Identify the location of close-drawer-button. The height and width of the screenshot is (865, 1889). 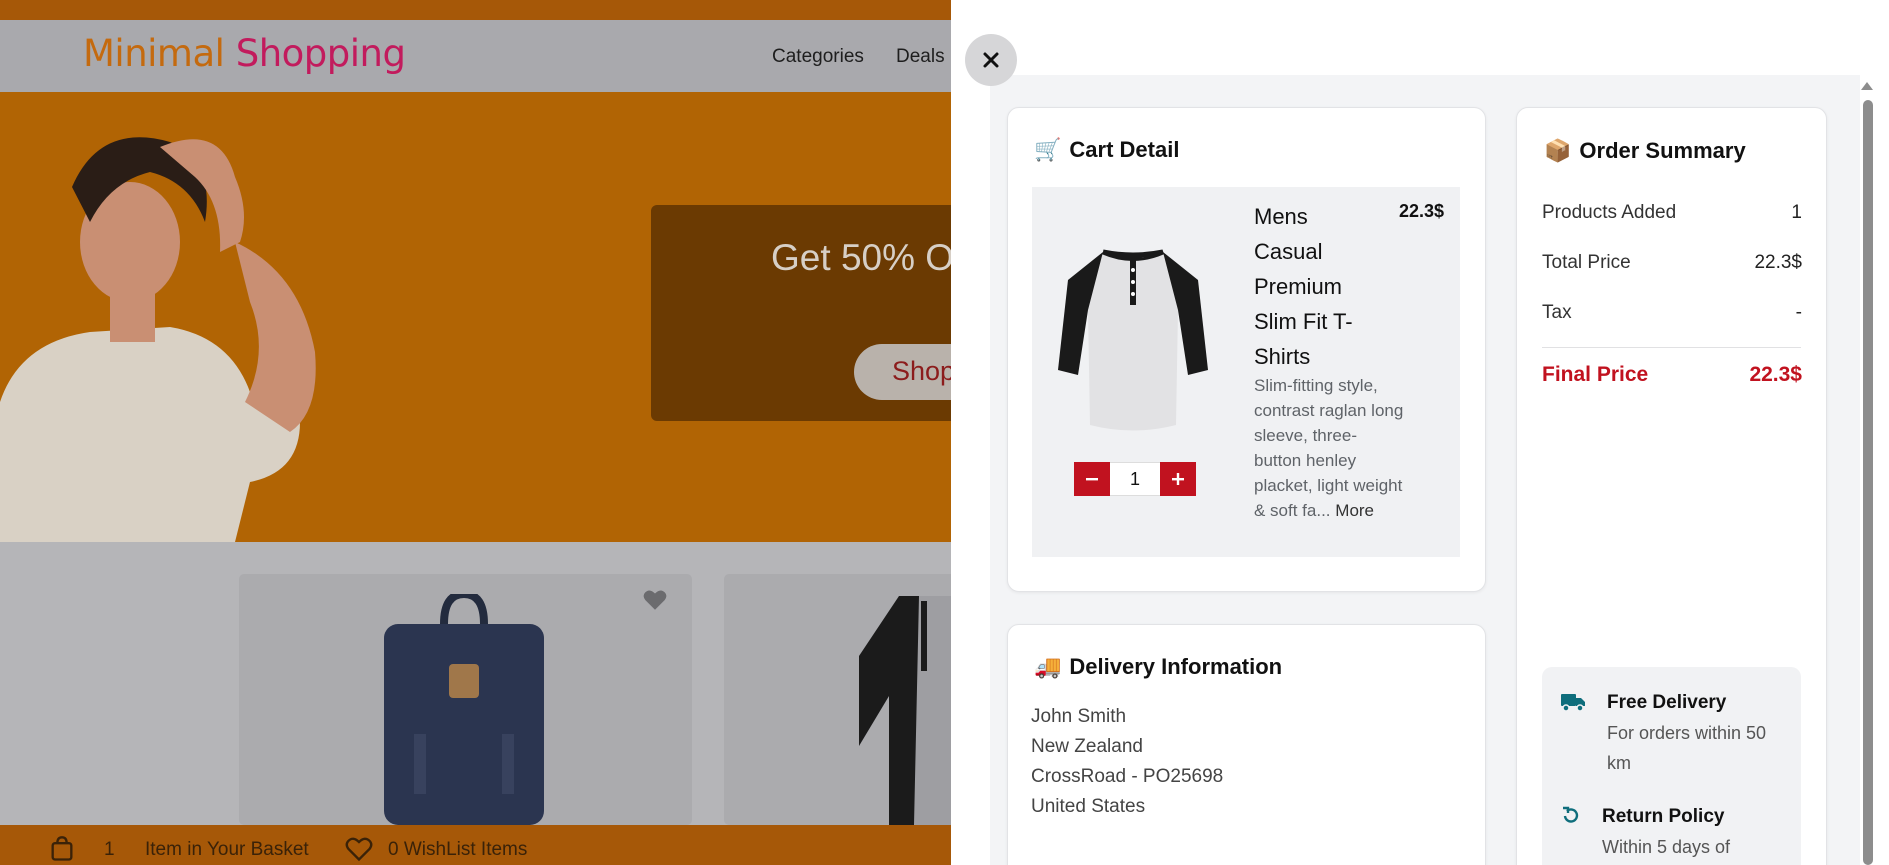
(991, 60).